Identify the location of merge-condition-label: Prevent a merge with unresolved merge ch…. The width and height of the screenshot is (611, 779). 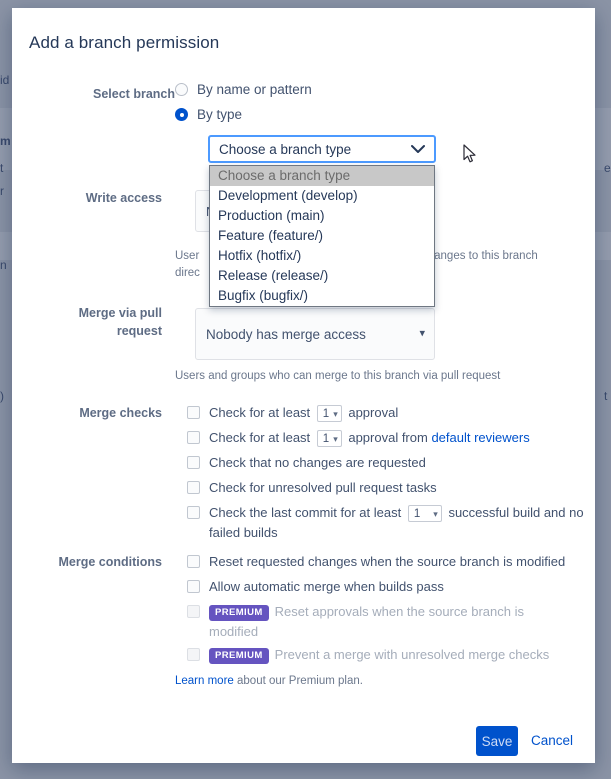
(412, 654).